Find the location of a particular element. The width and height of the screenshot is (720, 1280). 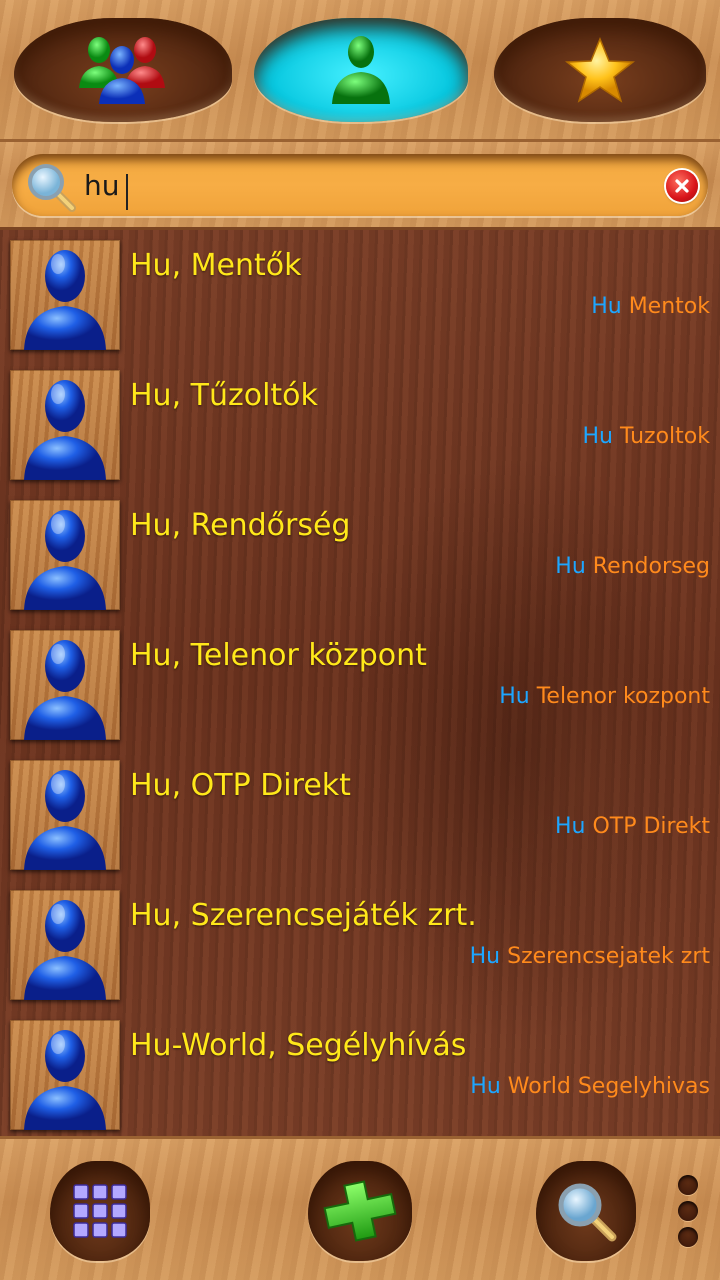

contact-subtitle: Hu Tuzoltok is located at coordinates (647, 436).